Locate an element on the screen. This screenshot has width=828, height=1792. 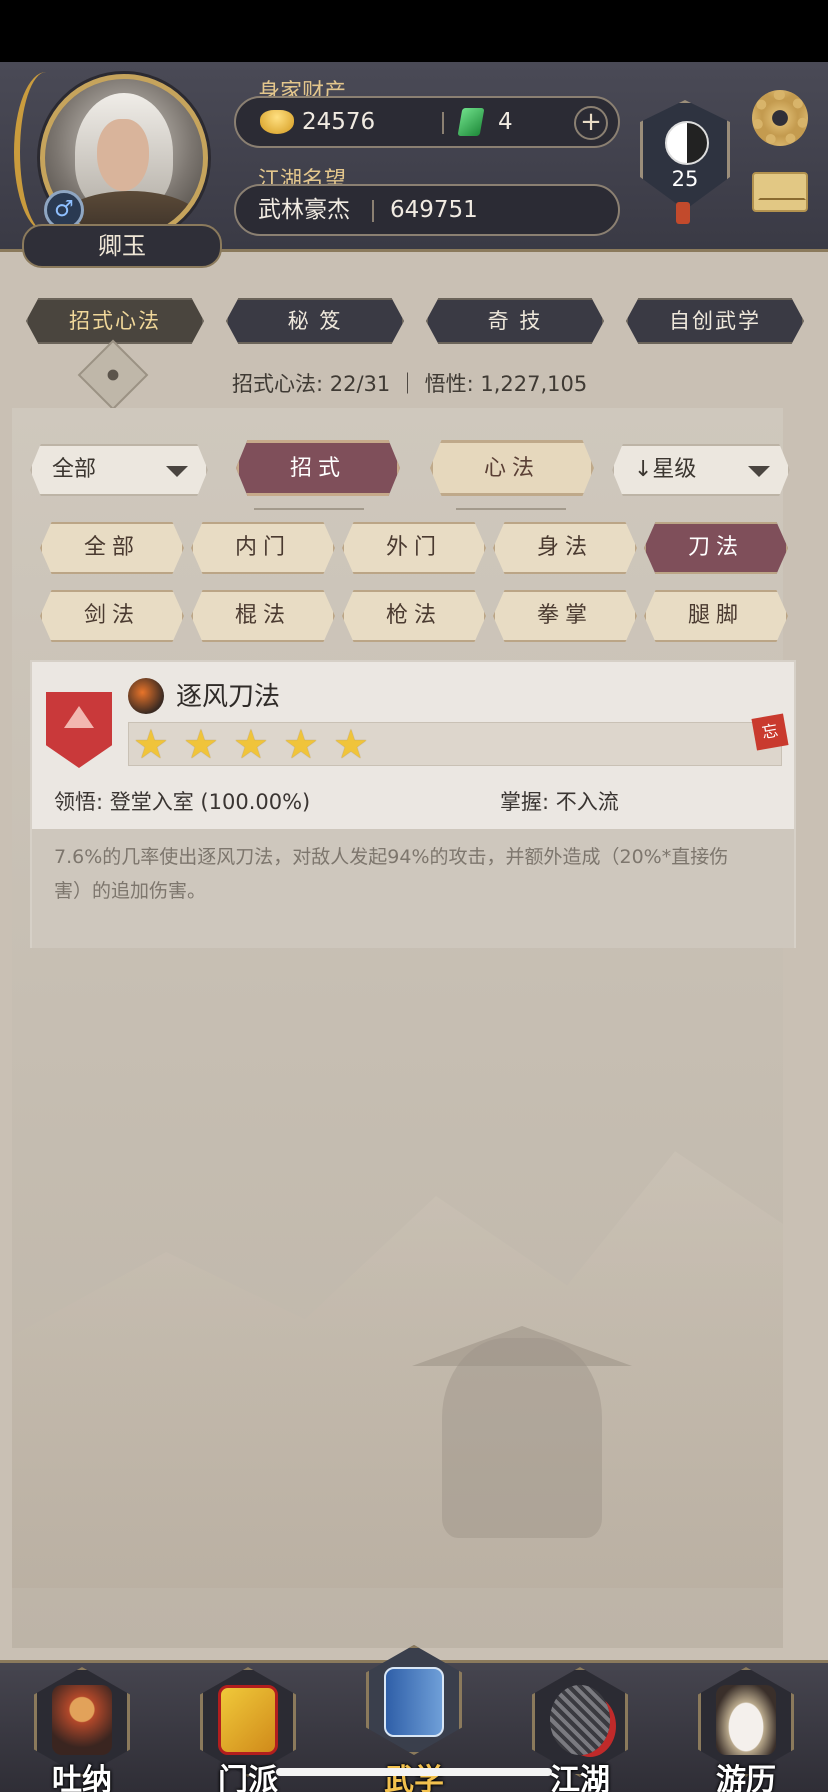
toggle-mind: 心法 is located at coordinates (512, 468).